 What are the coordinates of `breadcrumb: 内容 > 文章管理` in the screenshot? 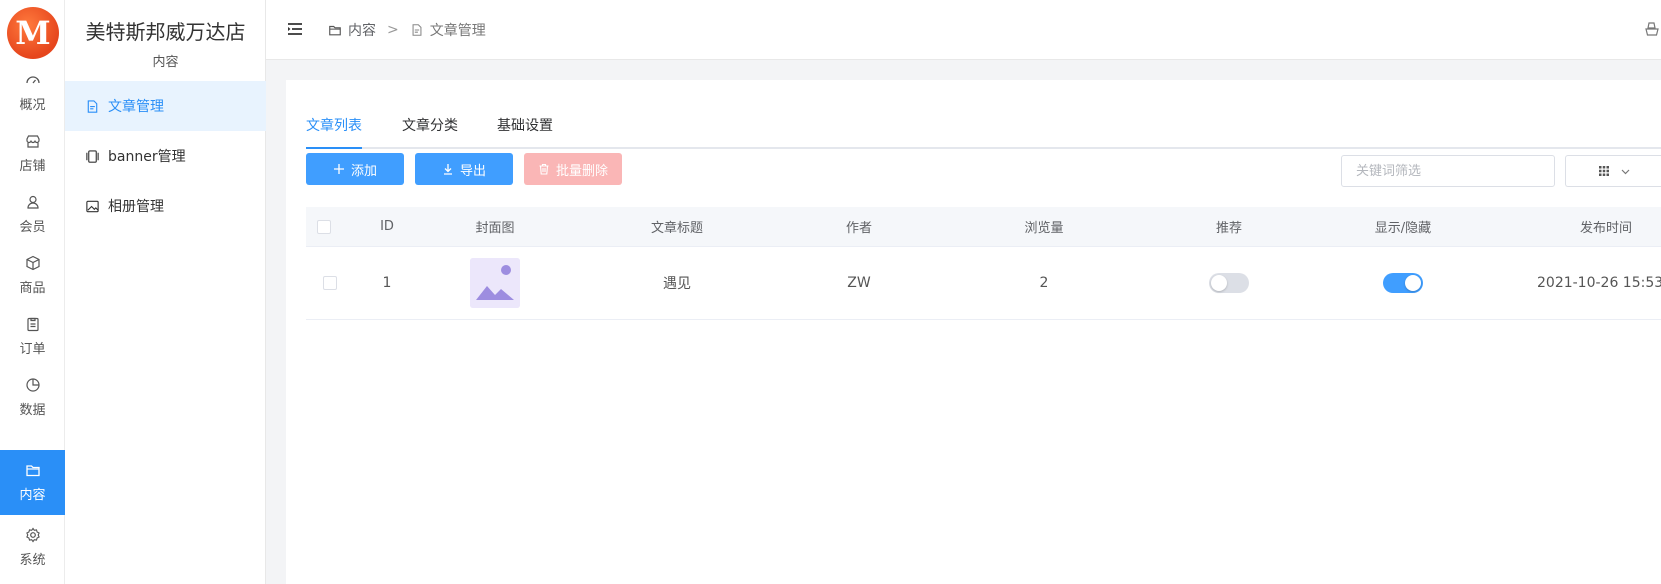 It's located at (407, 30).